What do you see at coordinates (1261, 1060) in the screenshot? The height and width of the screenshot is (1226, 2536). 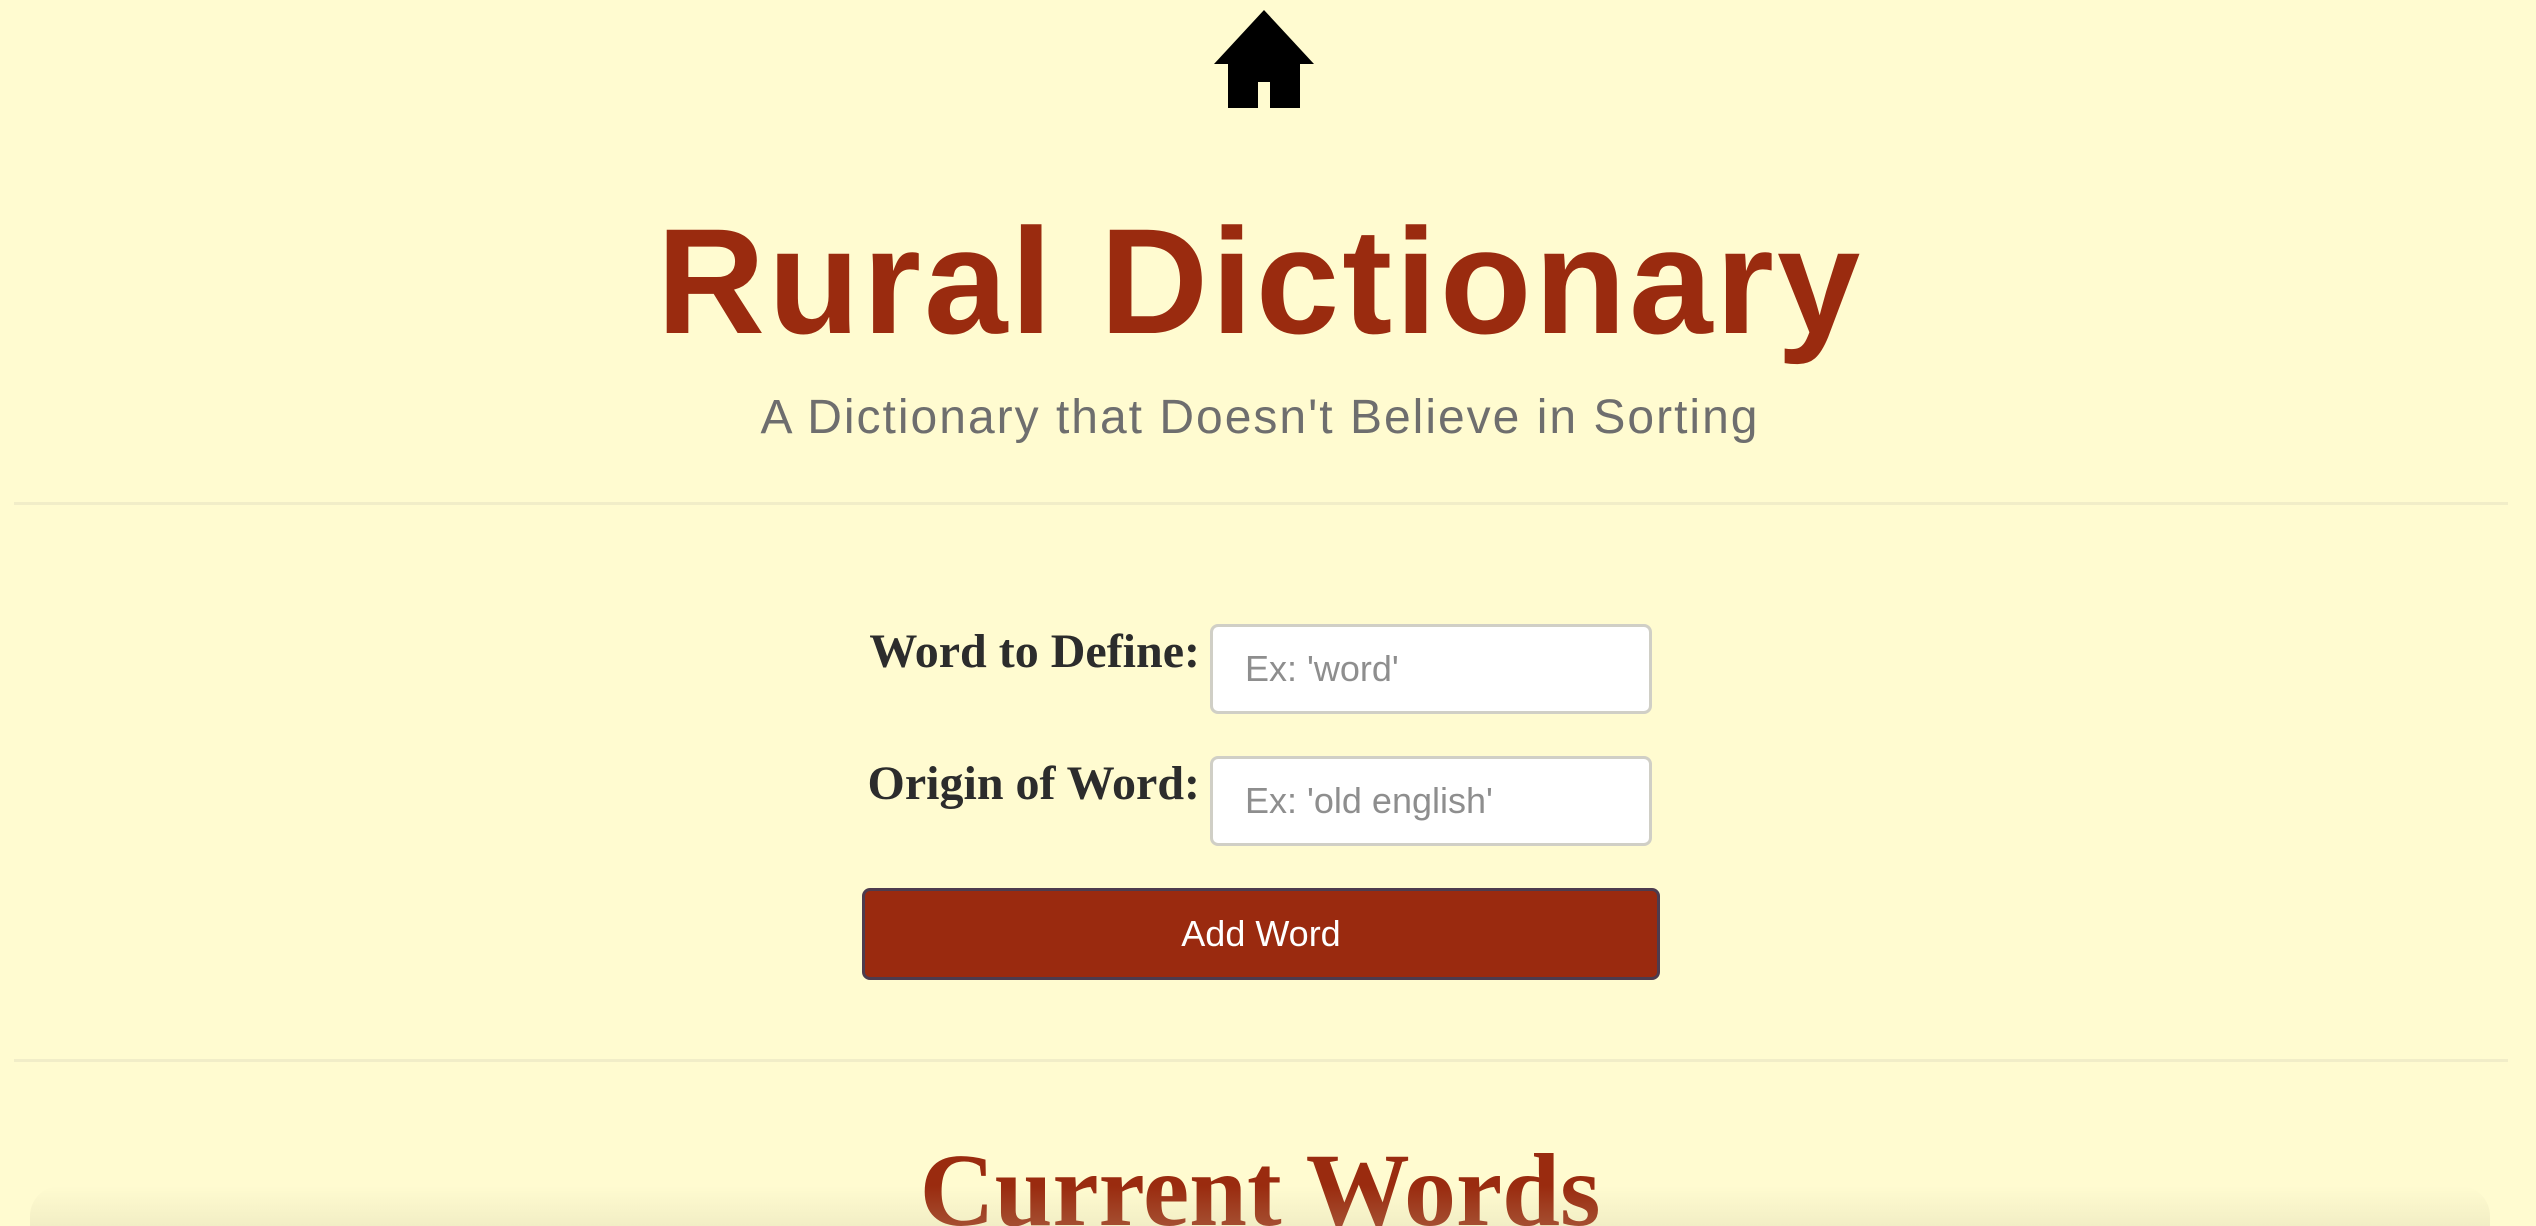 I see `form-divider` at bounding box center [1261, 1060].